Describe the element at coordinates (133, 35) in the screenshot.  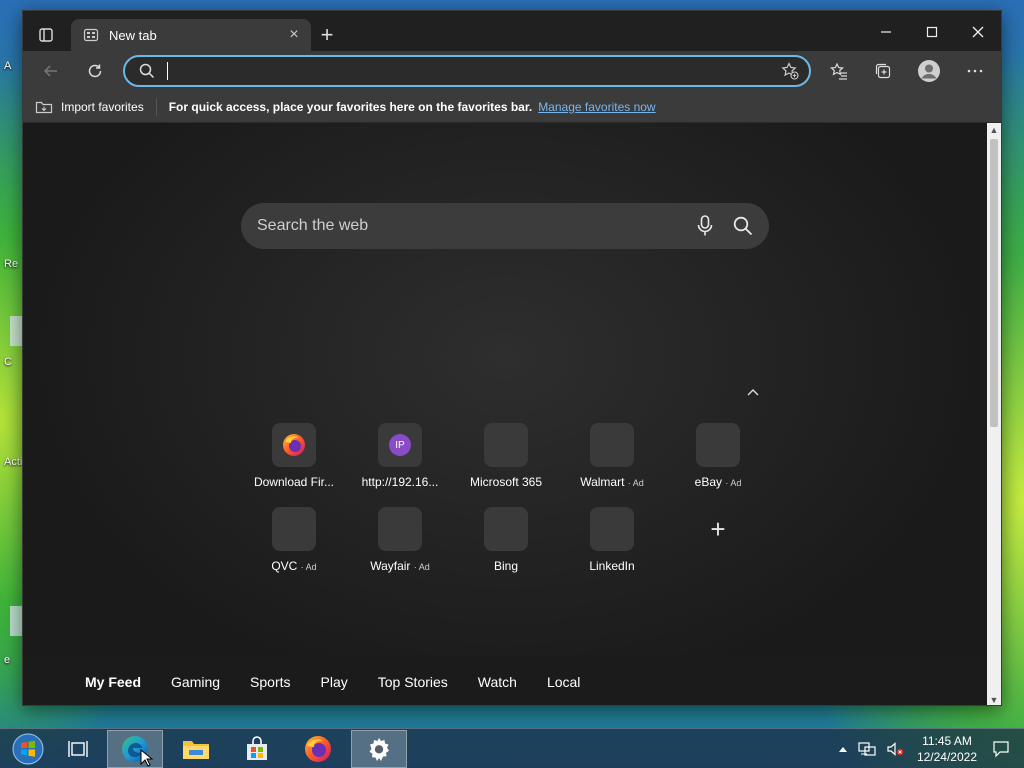
I see `tab-title: New tab` at that location.